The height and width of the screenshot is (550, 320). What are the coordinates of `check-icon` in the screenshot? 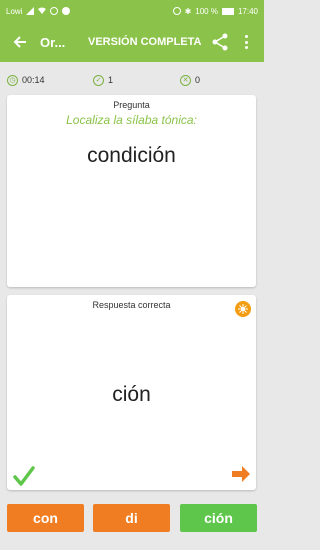 It's located at (24, 476).